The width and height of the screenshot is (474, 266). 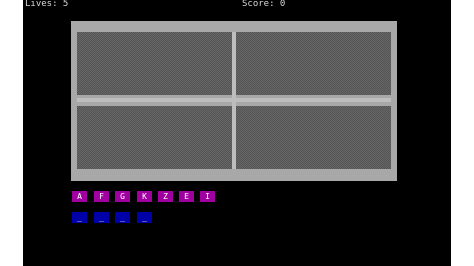 I want to click on score-counter: Score: 0, so click(x=264, y=4).